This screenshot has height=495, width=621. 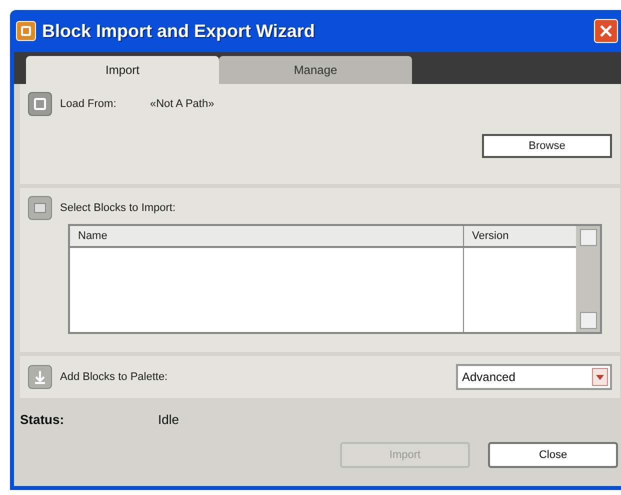 What do you see at coordinates (553, 455) in the screenshot?
I see `dialog-button: Close` at bounding box center [553, 455].